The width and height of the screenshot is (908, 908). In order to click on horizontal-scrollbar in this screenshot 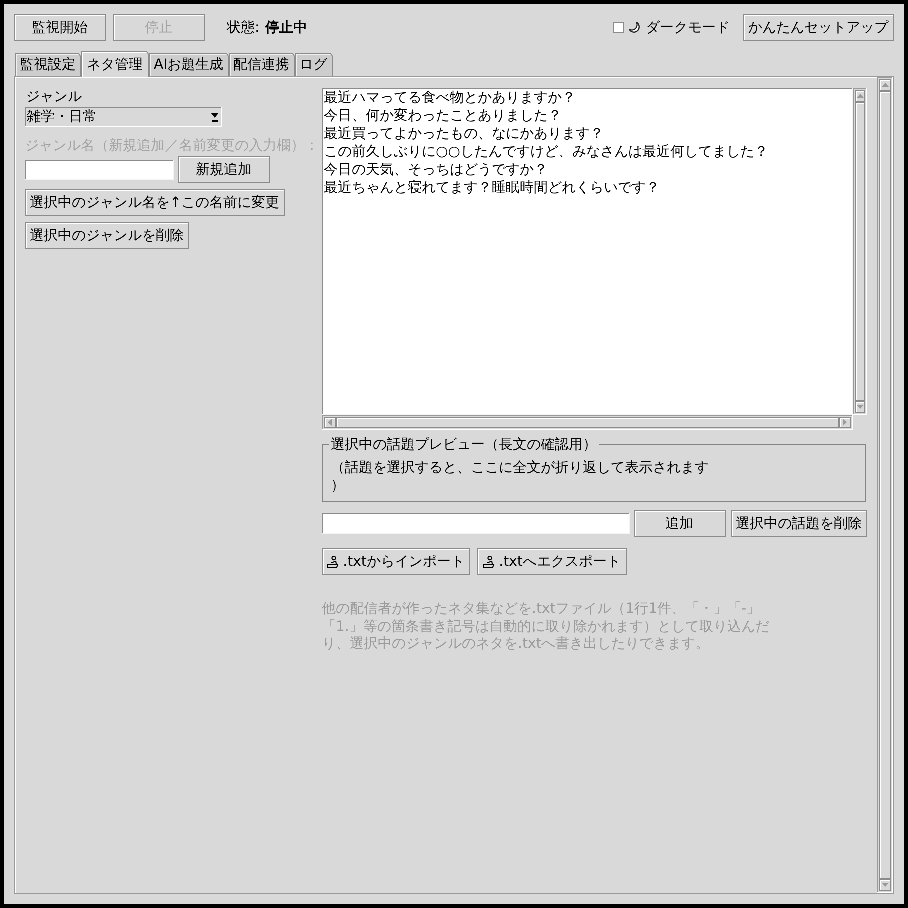, I will do `click(587, 422)`.